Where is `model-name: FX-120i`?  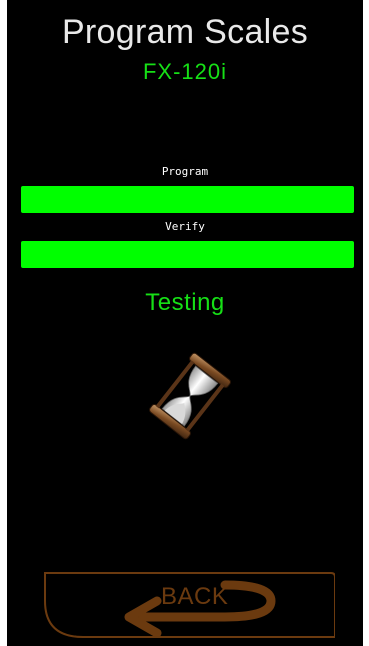
model-name: FX-120i is located at coordinates (185, 71).